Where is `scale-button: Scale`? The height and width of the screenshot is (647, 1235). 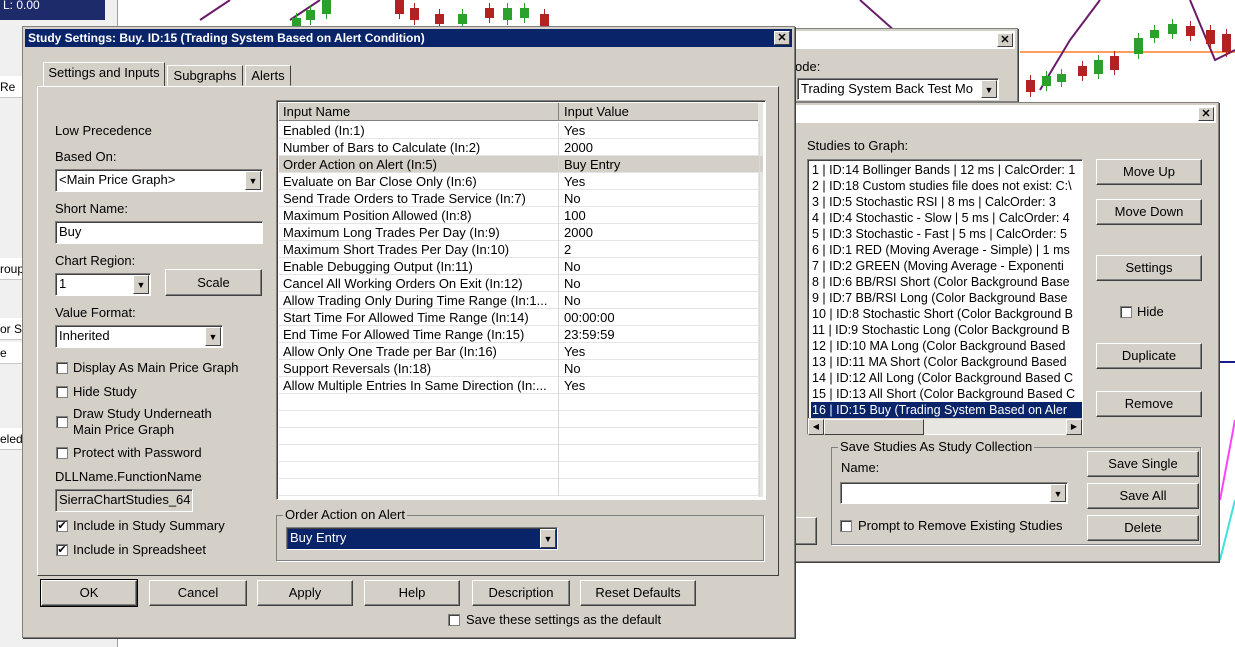
scale-button: Scale is located at coordinates (213, 282).